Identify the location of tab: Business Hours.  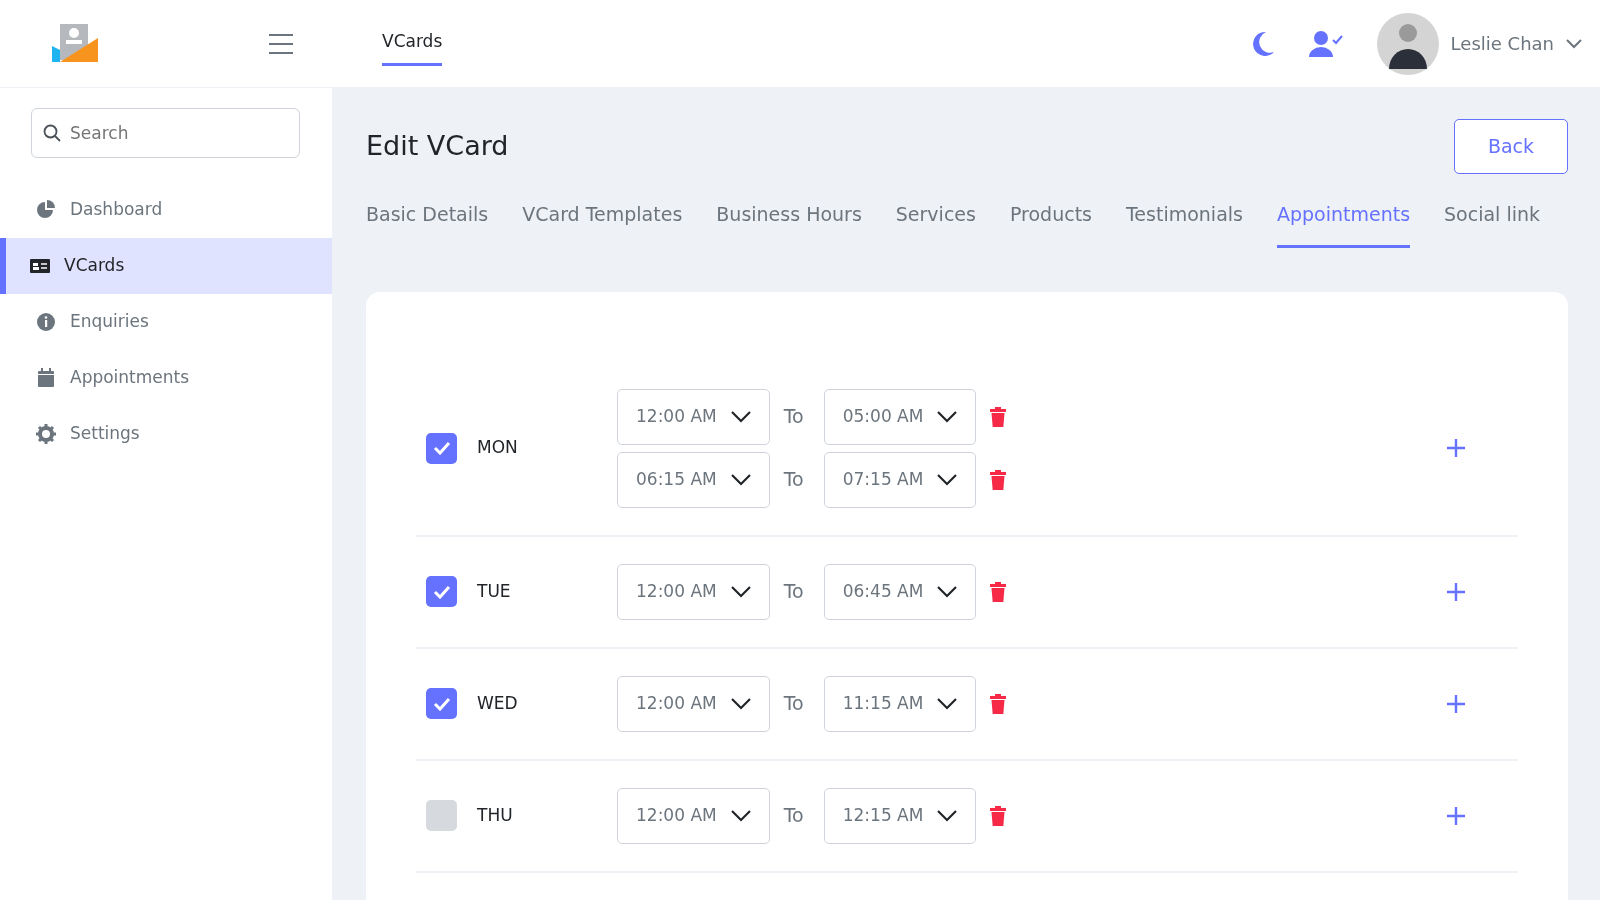
(789, 221).